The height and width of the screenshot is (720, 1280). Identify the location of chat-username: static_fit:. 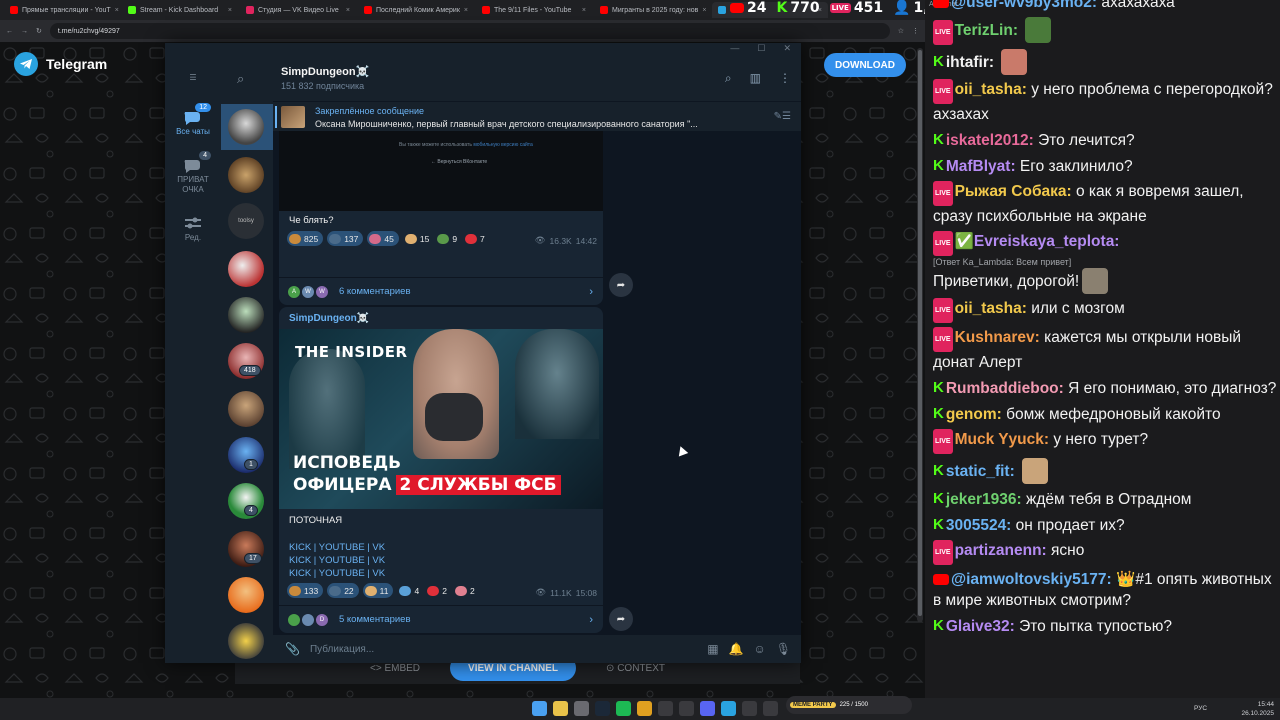
(980, 471).